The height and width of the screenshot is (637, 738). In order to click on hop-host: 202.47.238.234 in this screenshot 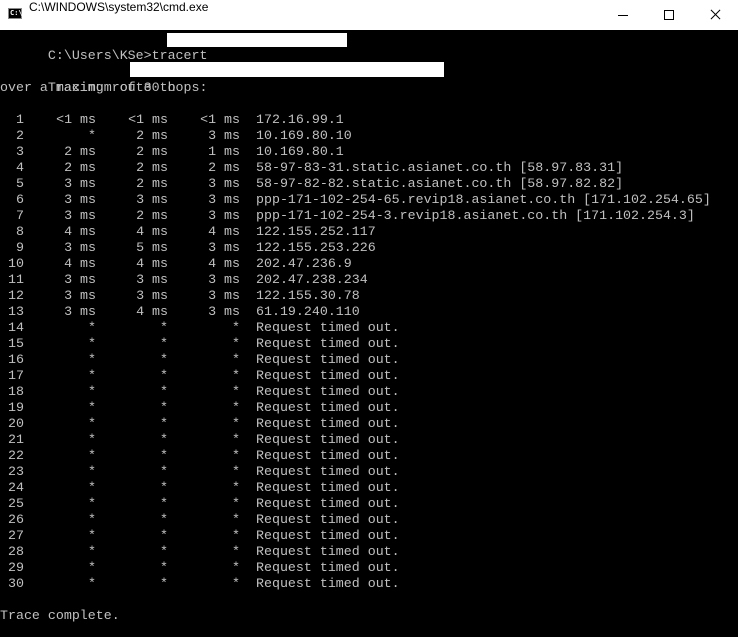, I will do `click(312, 279)`.